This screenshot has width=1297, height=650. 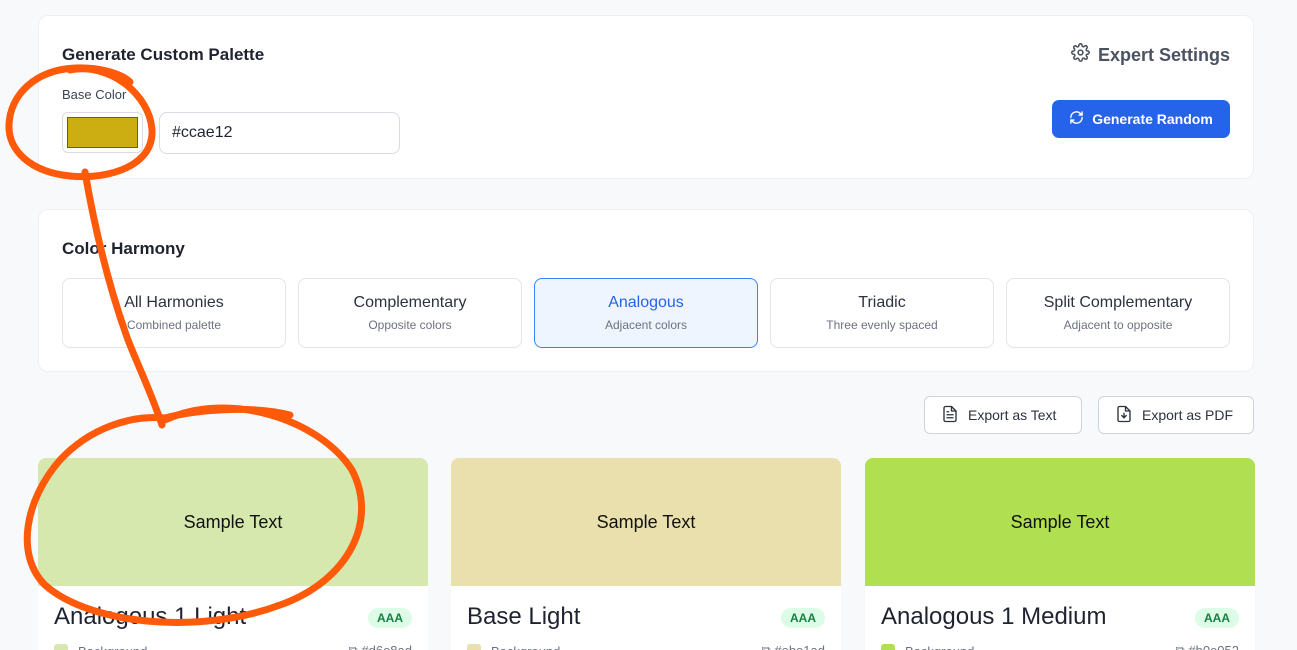 What do you see at coordinates (279, 133) in the screenshot?
I see `base-color-hex-input` at bounding box center [279, 133].